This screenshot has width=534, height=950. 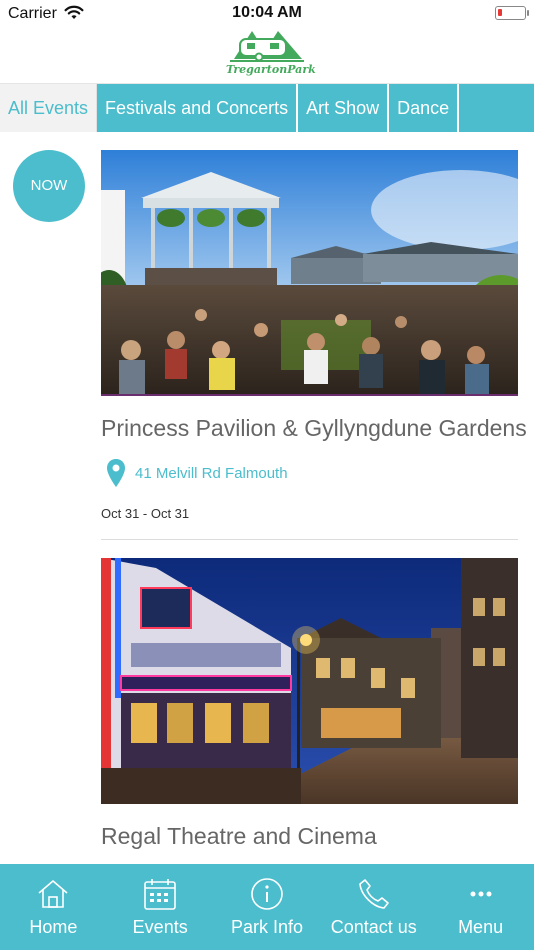 I want to click on caravan-logo-icon, so click(x=267, y=46).